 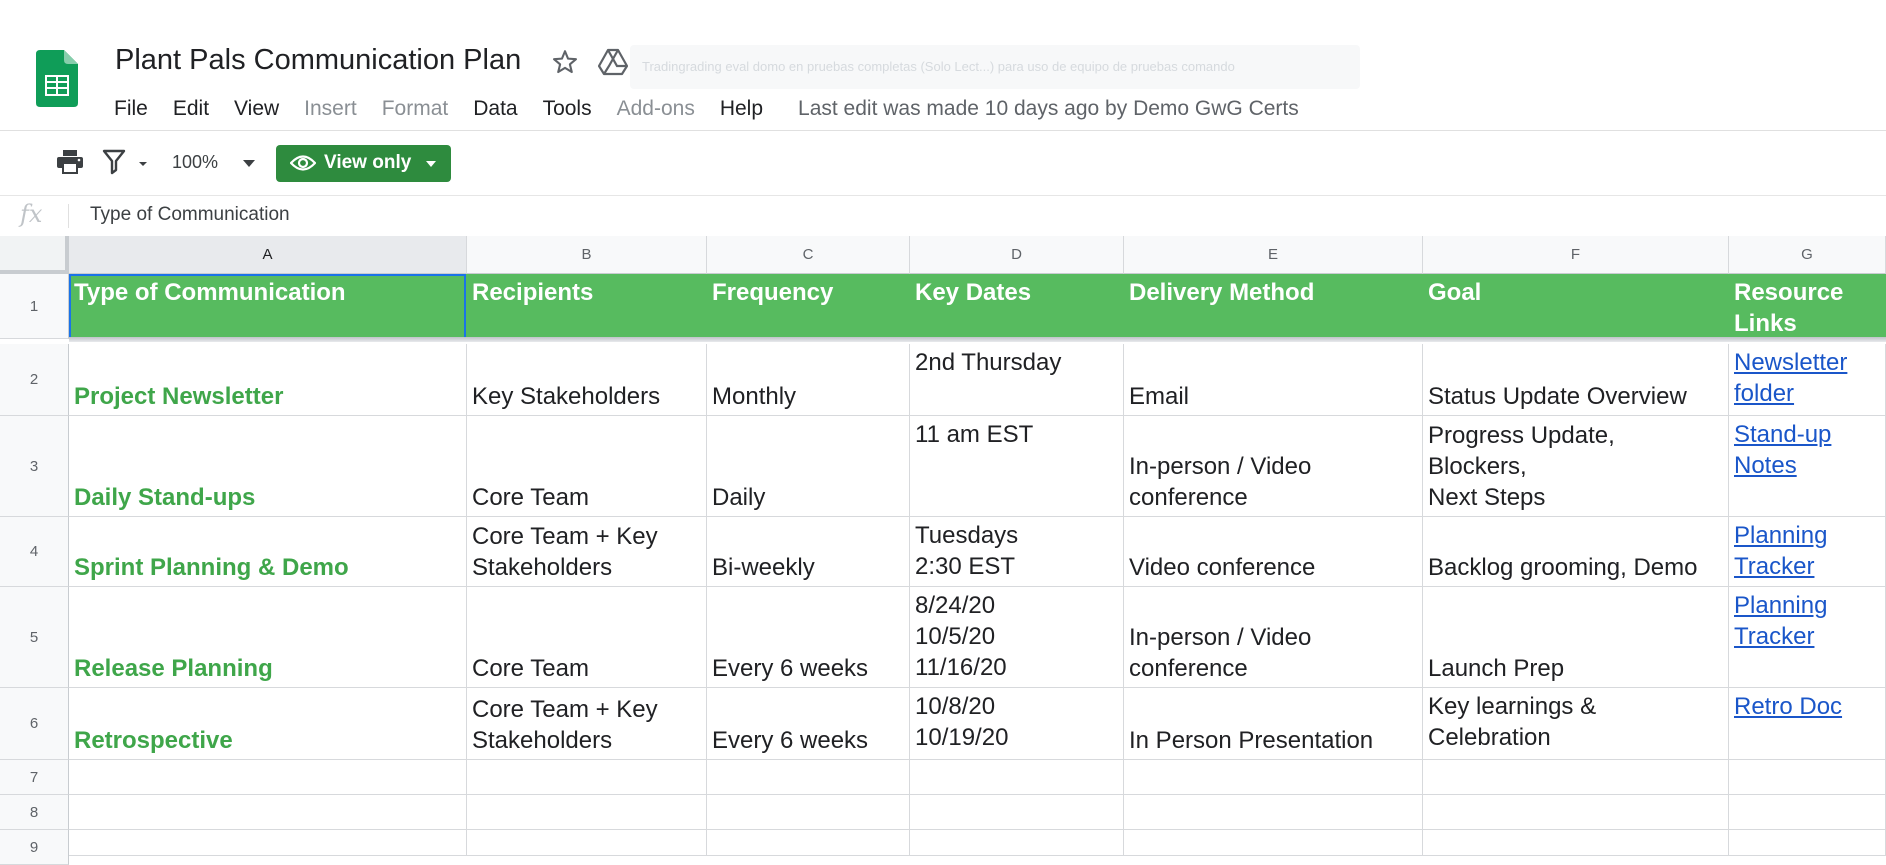 What do you see at coordinates (1017, 380) in the screenshot?
I see `table-row-2-key-dates: 2nd Thursday` at bounding box center [1017, 380].